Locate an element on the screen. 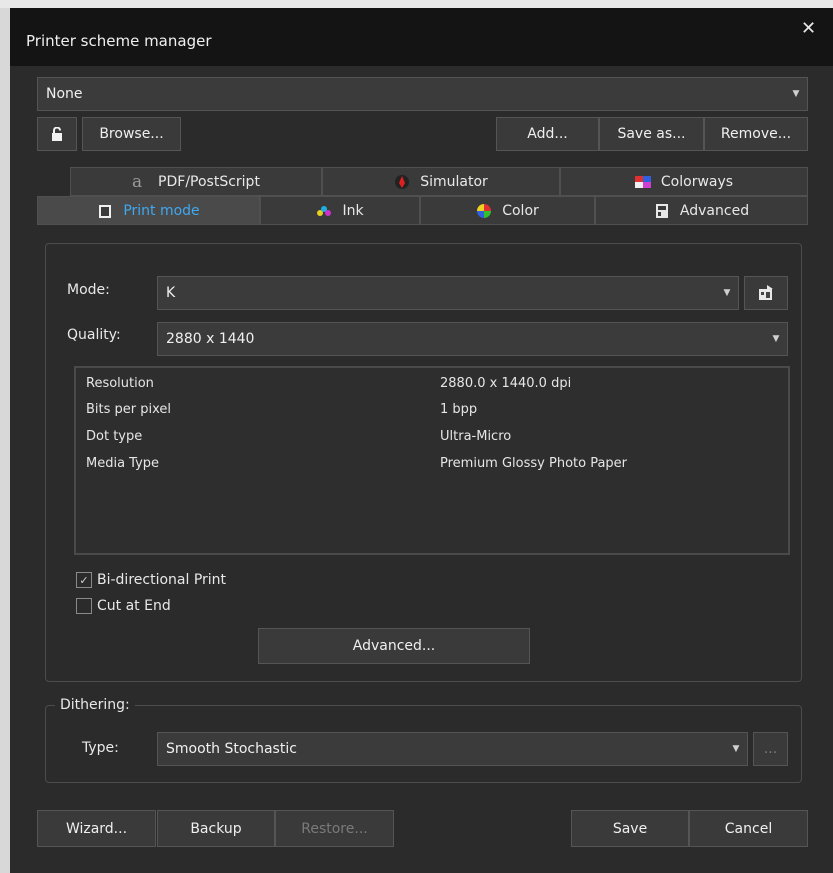 The image size is (833, 873). checkbox-checked-icon: ✓ is located at coordinates (84, 580).